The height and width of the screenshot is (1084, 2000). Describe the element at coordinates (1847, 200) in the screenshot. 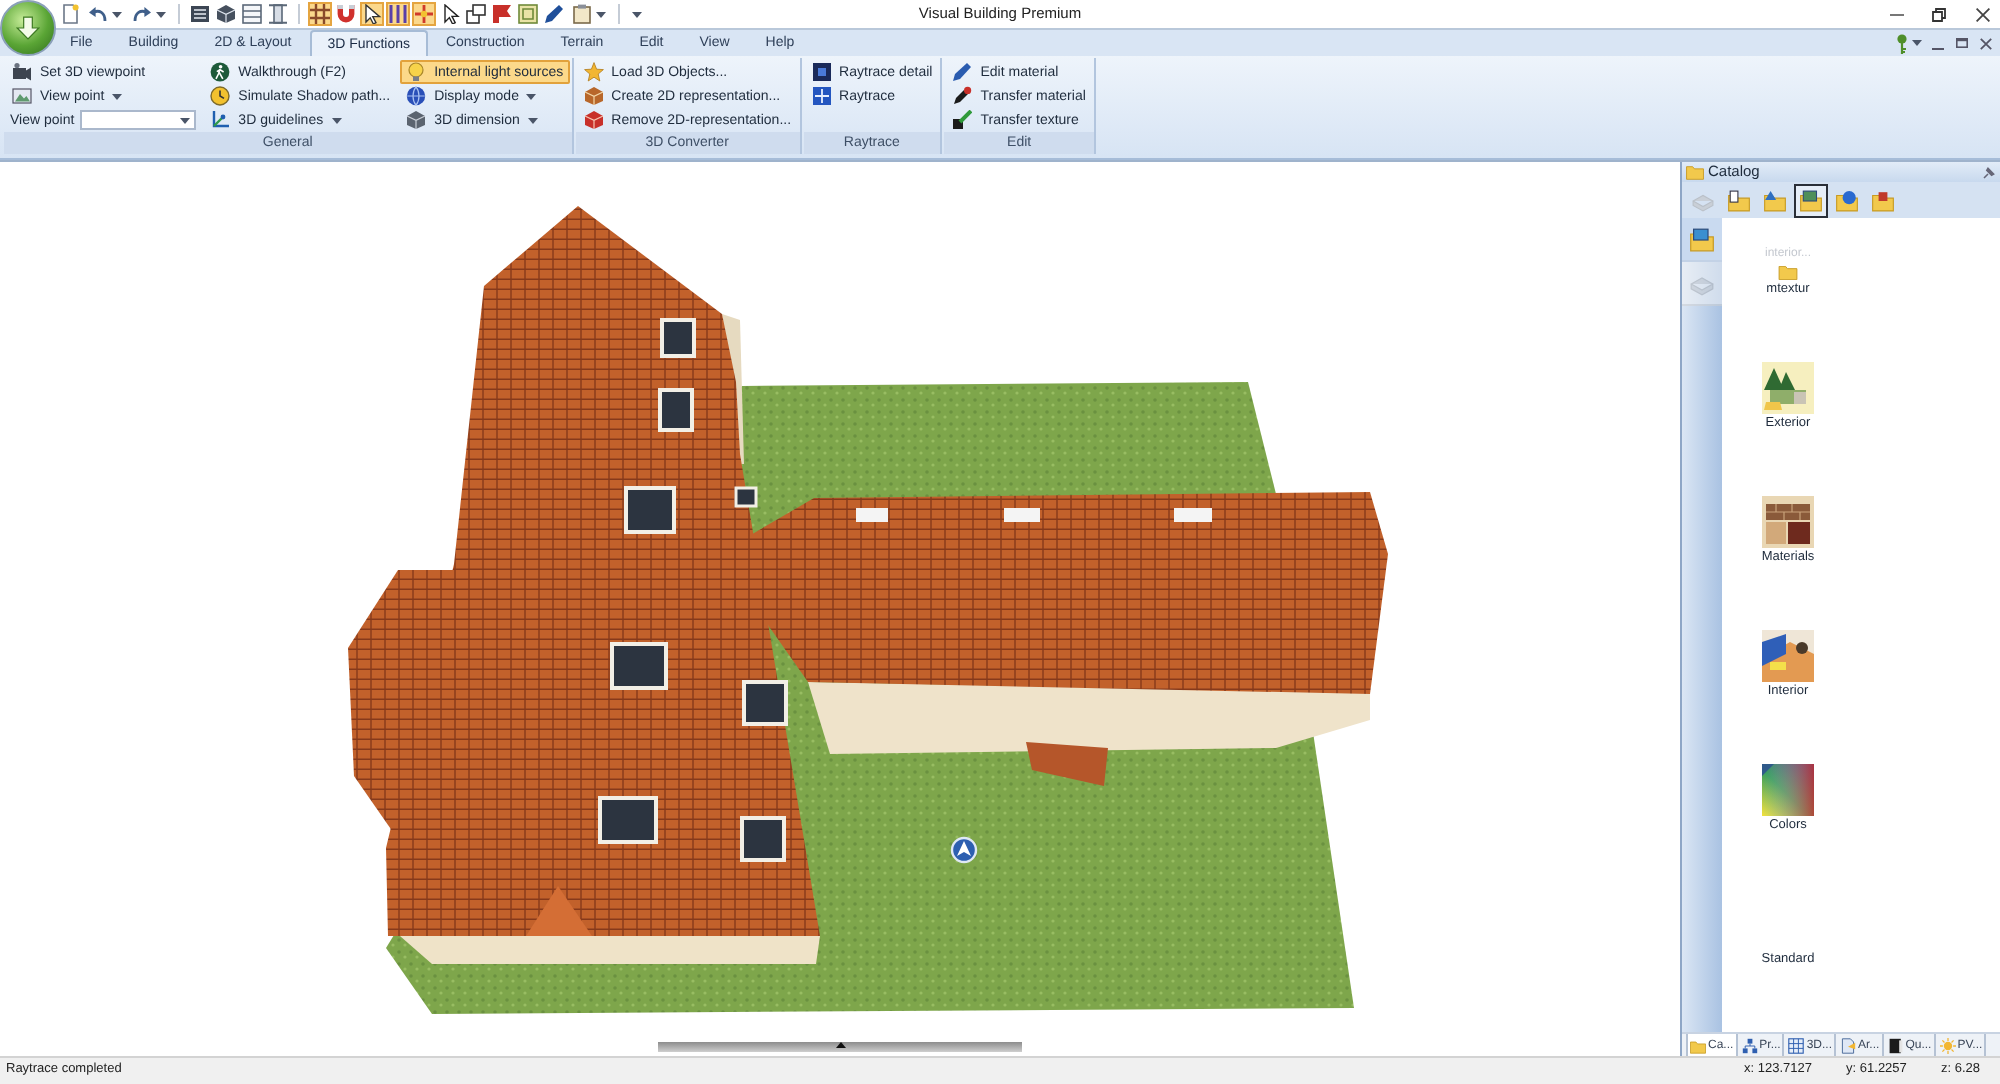

I see `folder-globe-icon` at that location.